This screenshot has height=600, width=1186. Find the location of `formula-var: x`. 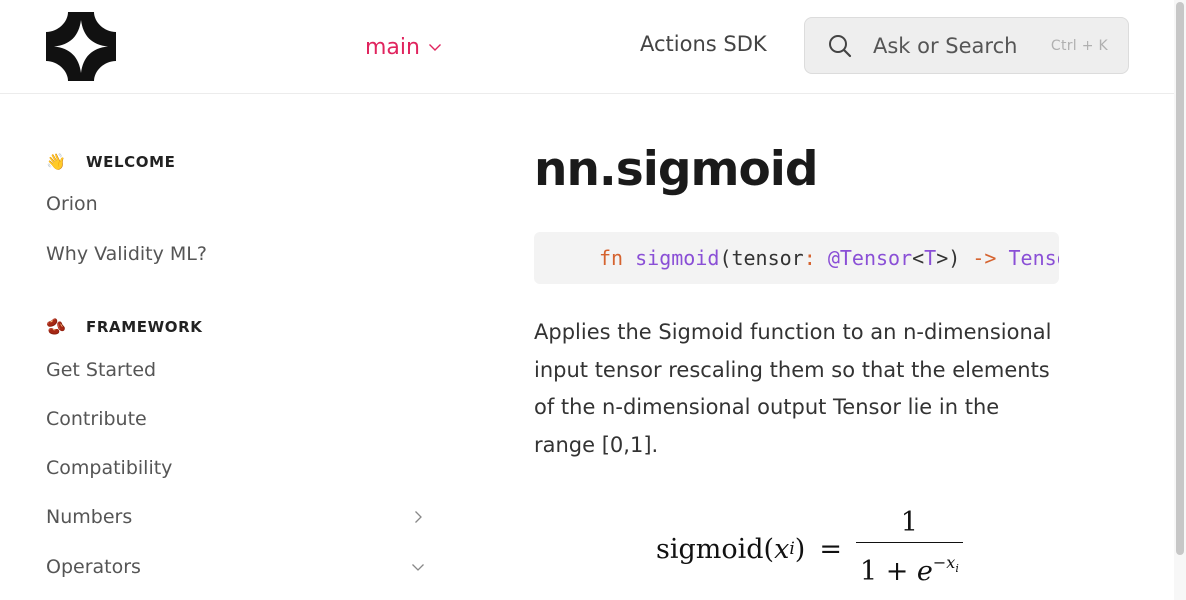

formula-var: x is located at coordinates (782, 549).